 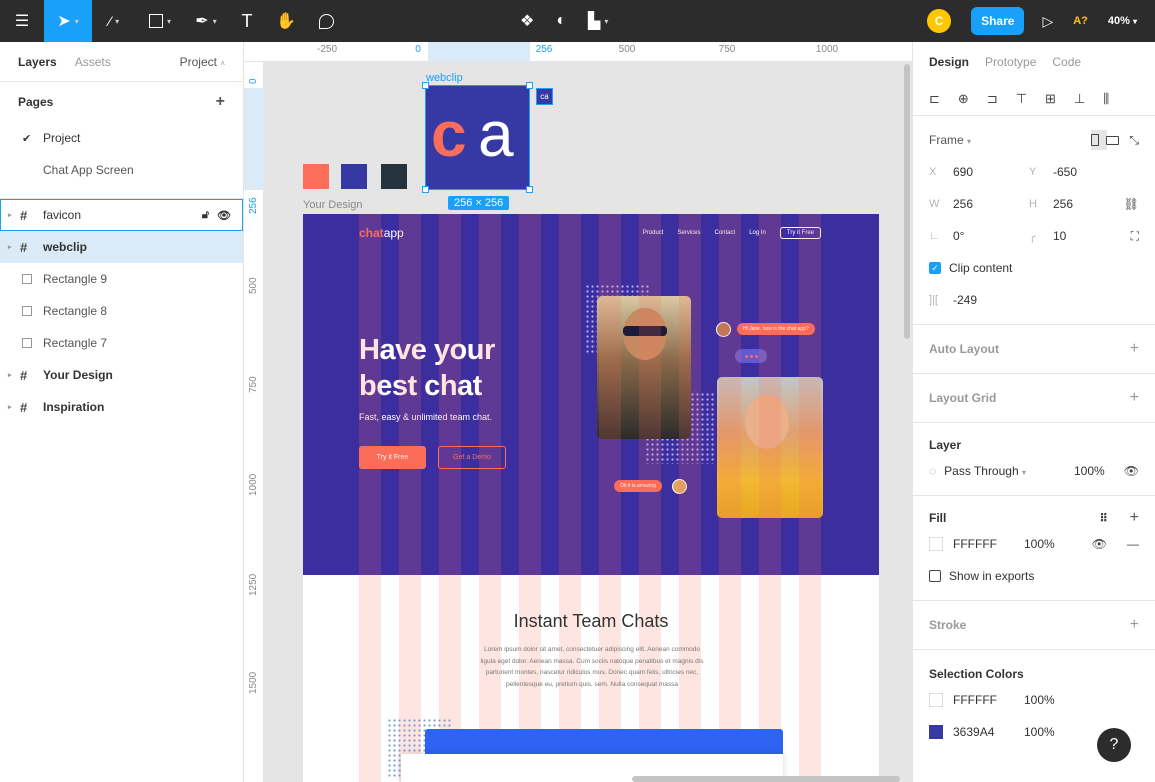 I want to click on avatar: C, so click(x=939, y=21).